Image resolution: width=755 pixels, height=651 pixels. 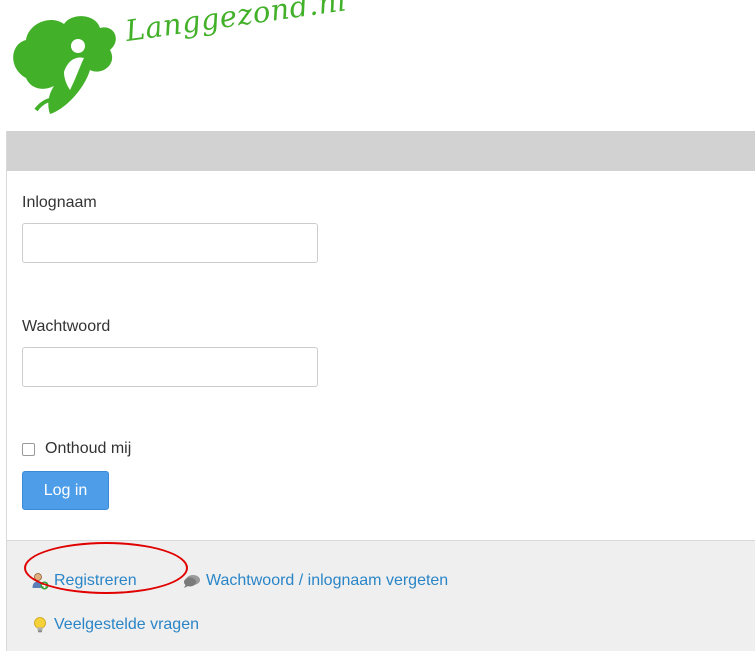 I want to click on login-button: Log in, so click(x=65, y=490).